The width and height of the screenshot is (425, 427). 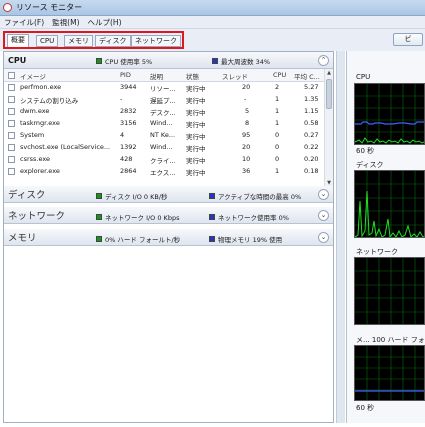 I want to click on cell-pid: 3944, so click(x=128, y=87).